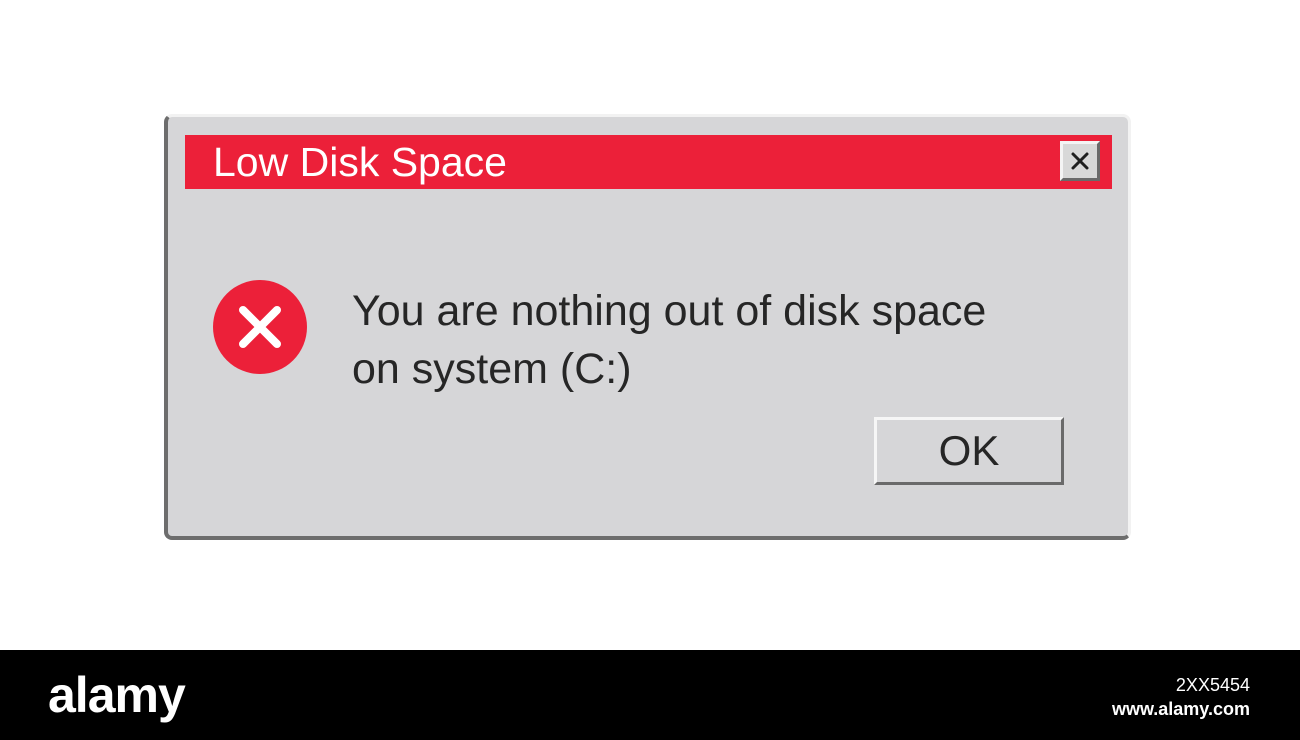  I want to click on close-button, so click(1080, 161).